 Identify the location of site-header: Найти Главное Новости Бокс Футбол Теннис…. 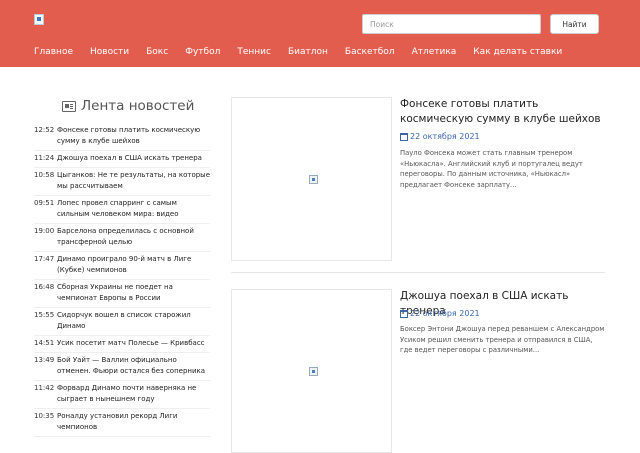
(320, 33).